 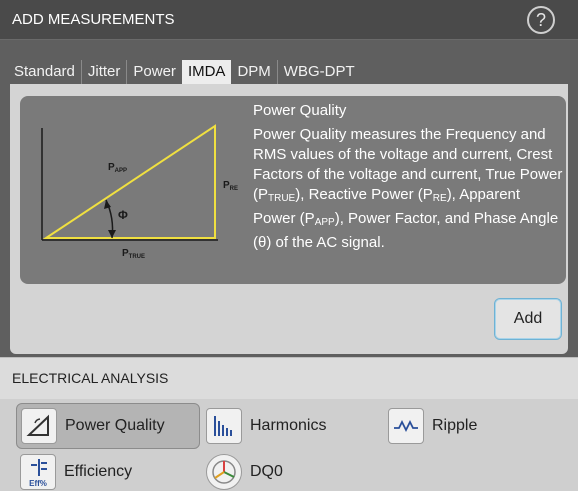 I want to click on angle-arrow-up, so click(x=107, y=204).